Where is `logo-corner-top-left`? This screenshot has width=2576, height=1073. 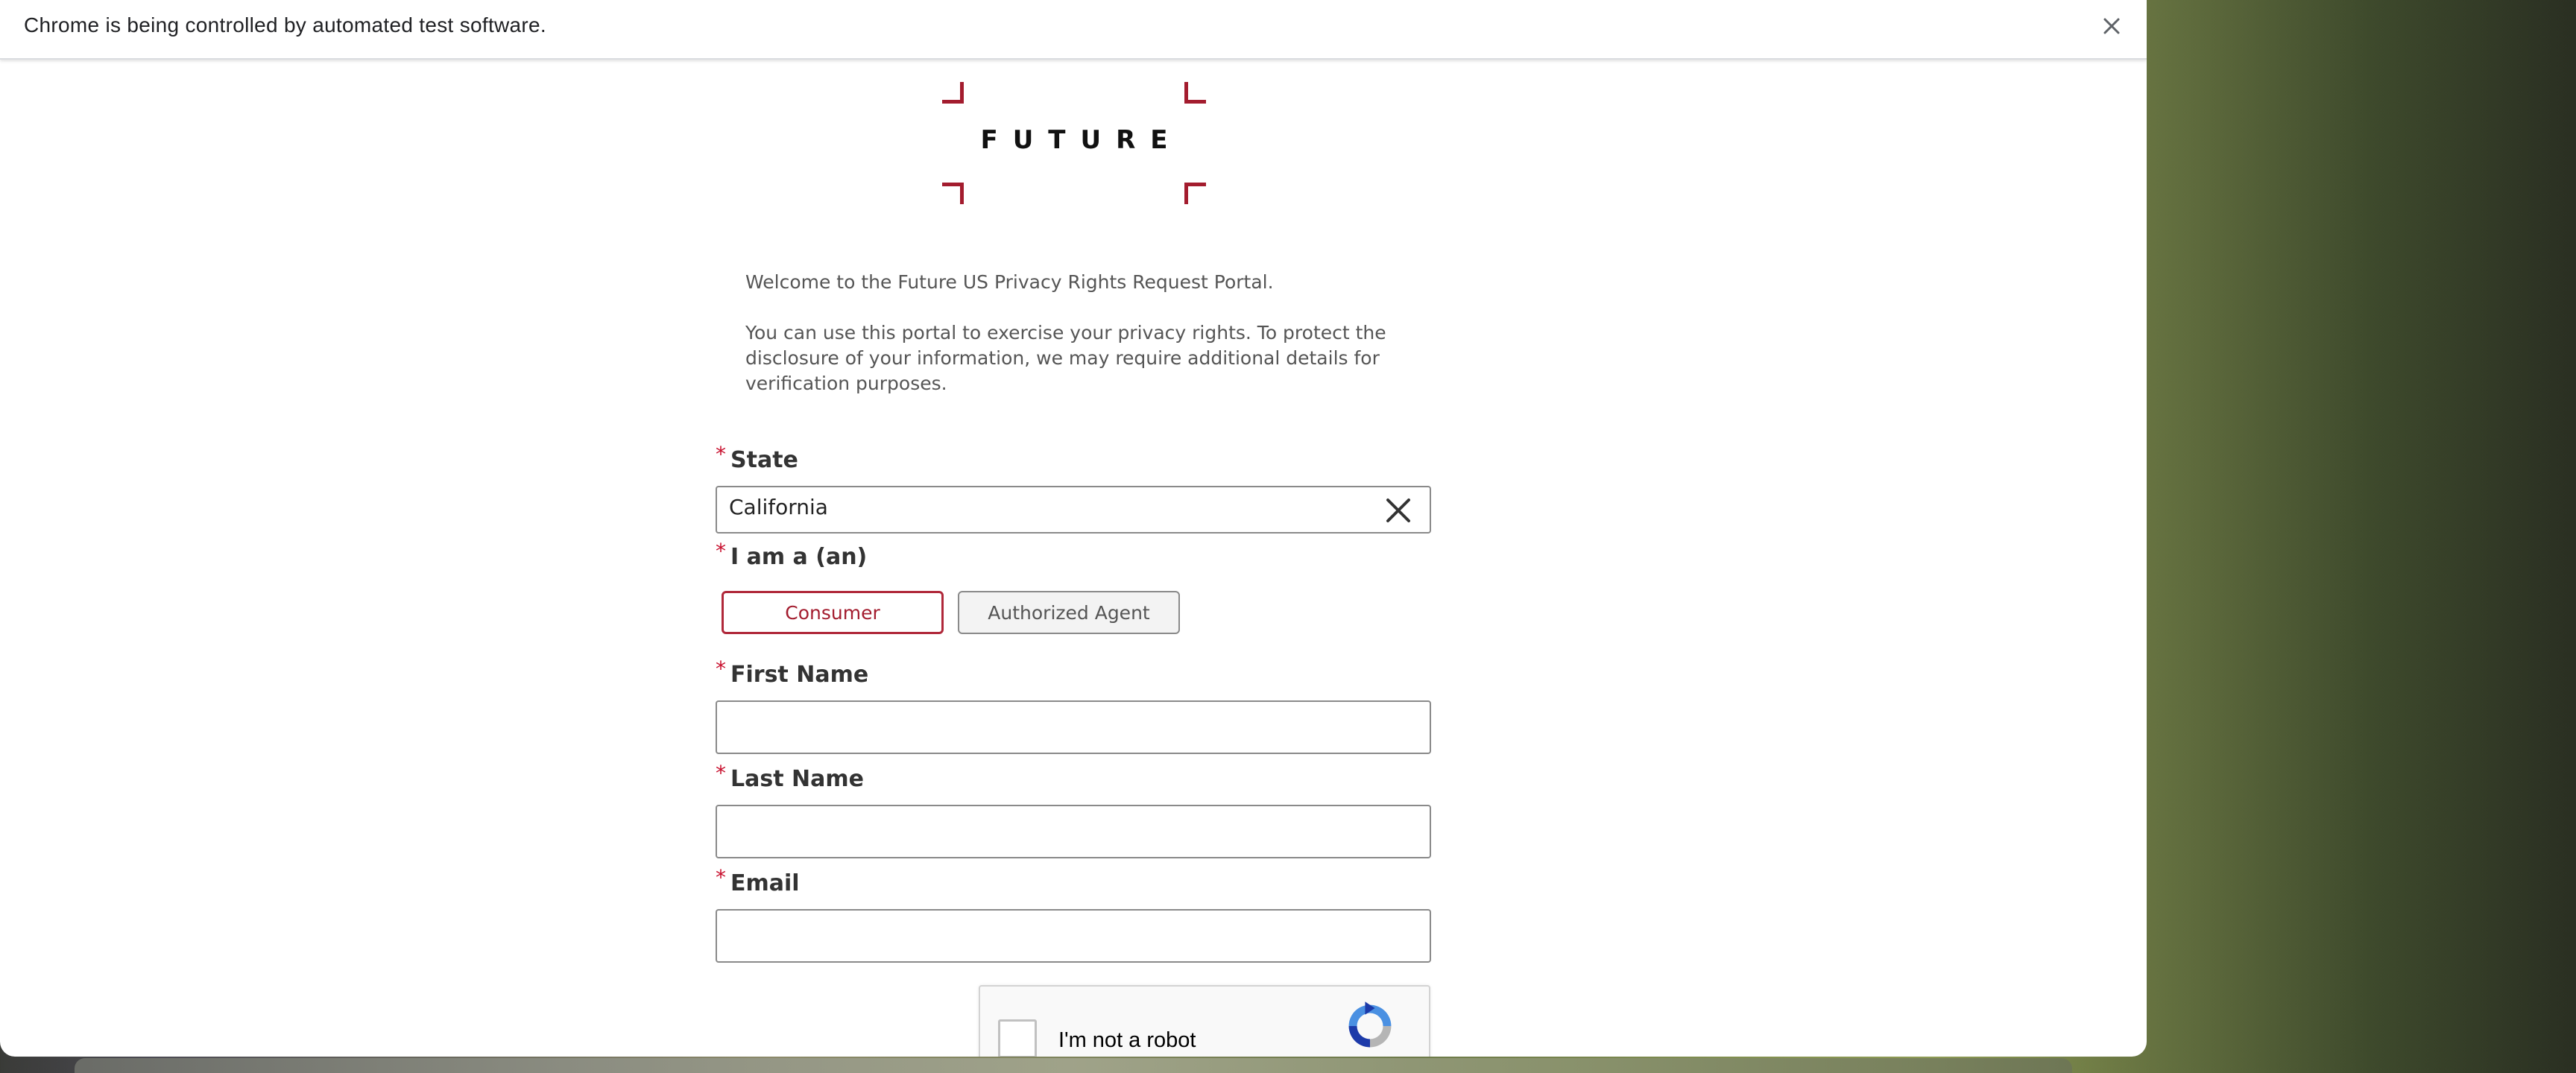 logo-corner-top-left is located at coordinates (953, 93).